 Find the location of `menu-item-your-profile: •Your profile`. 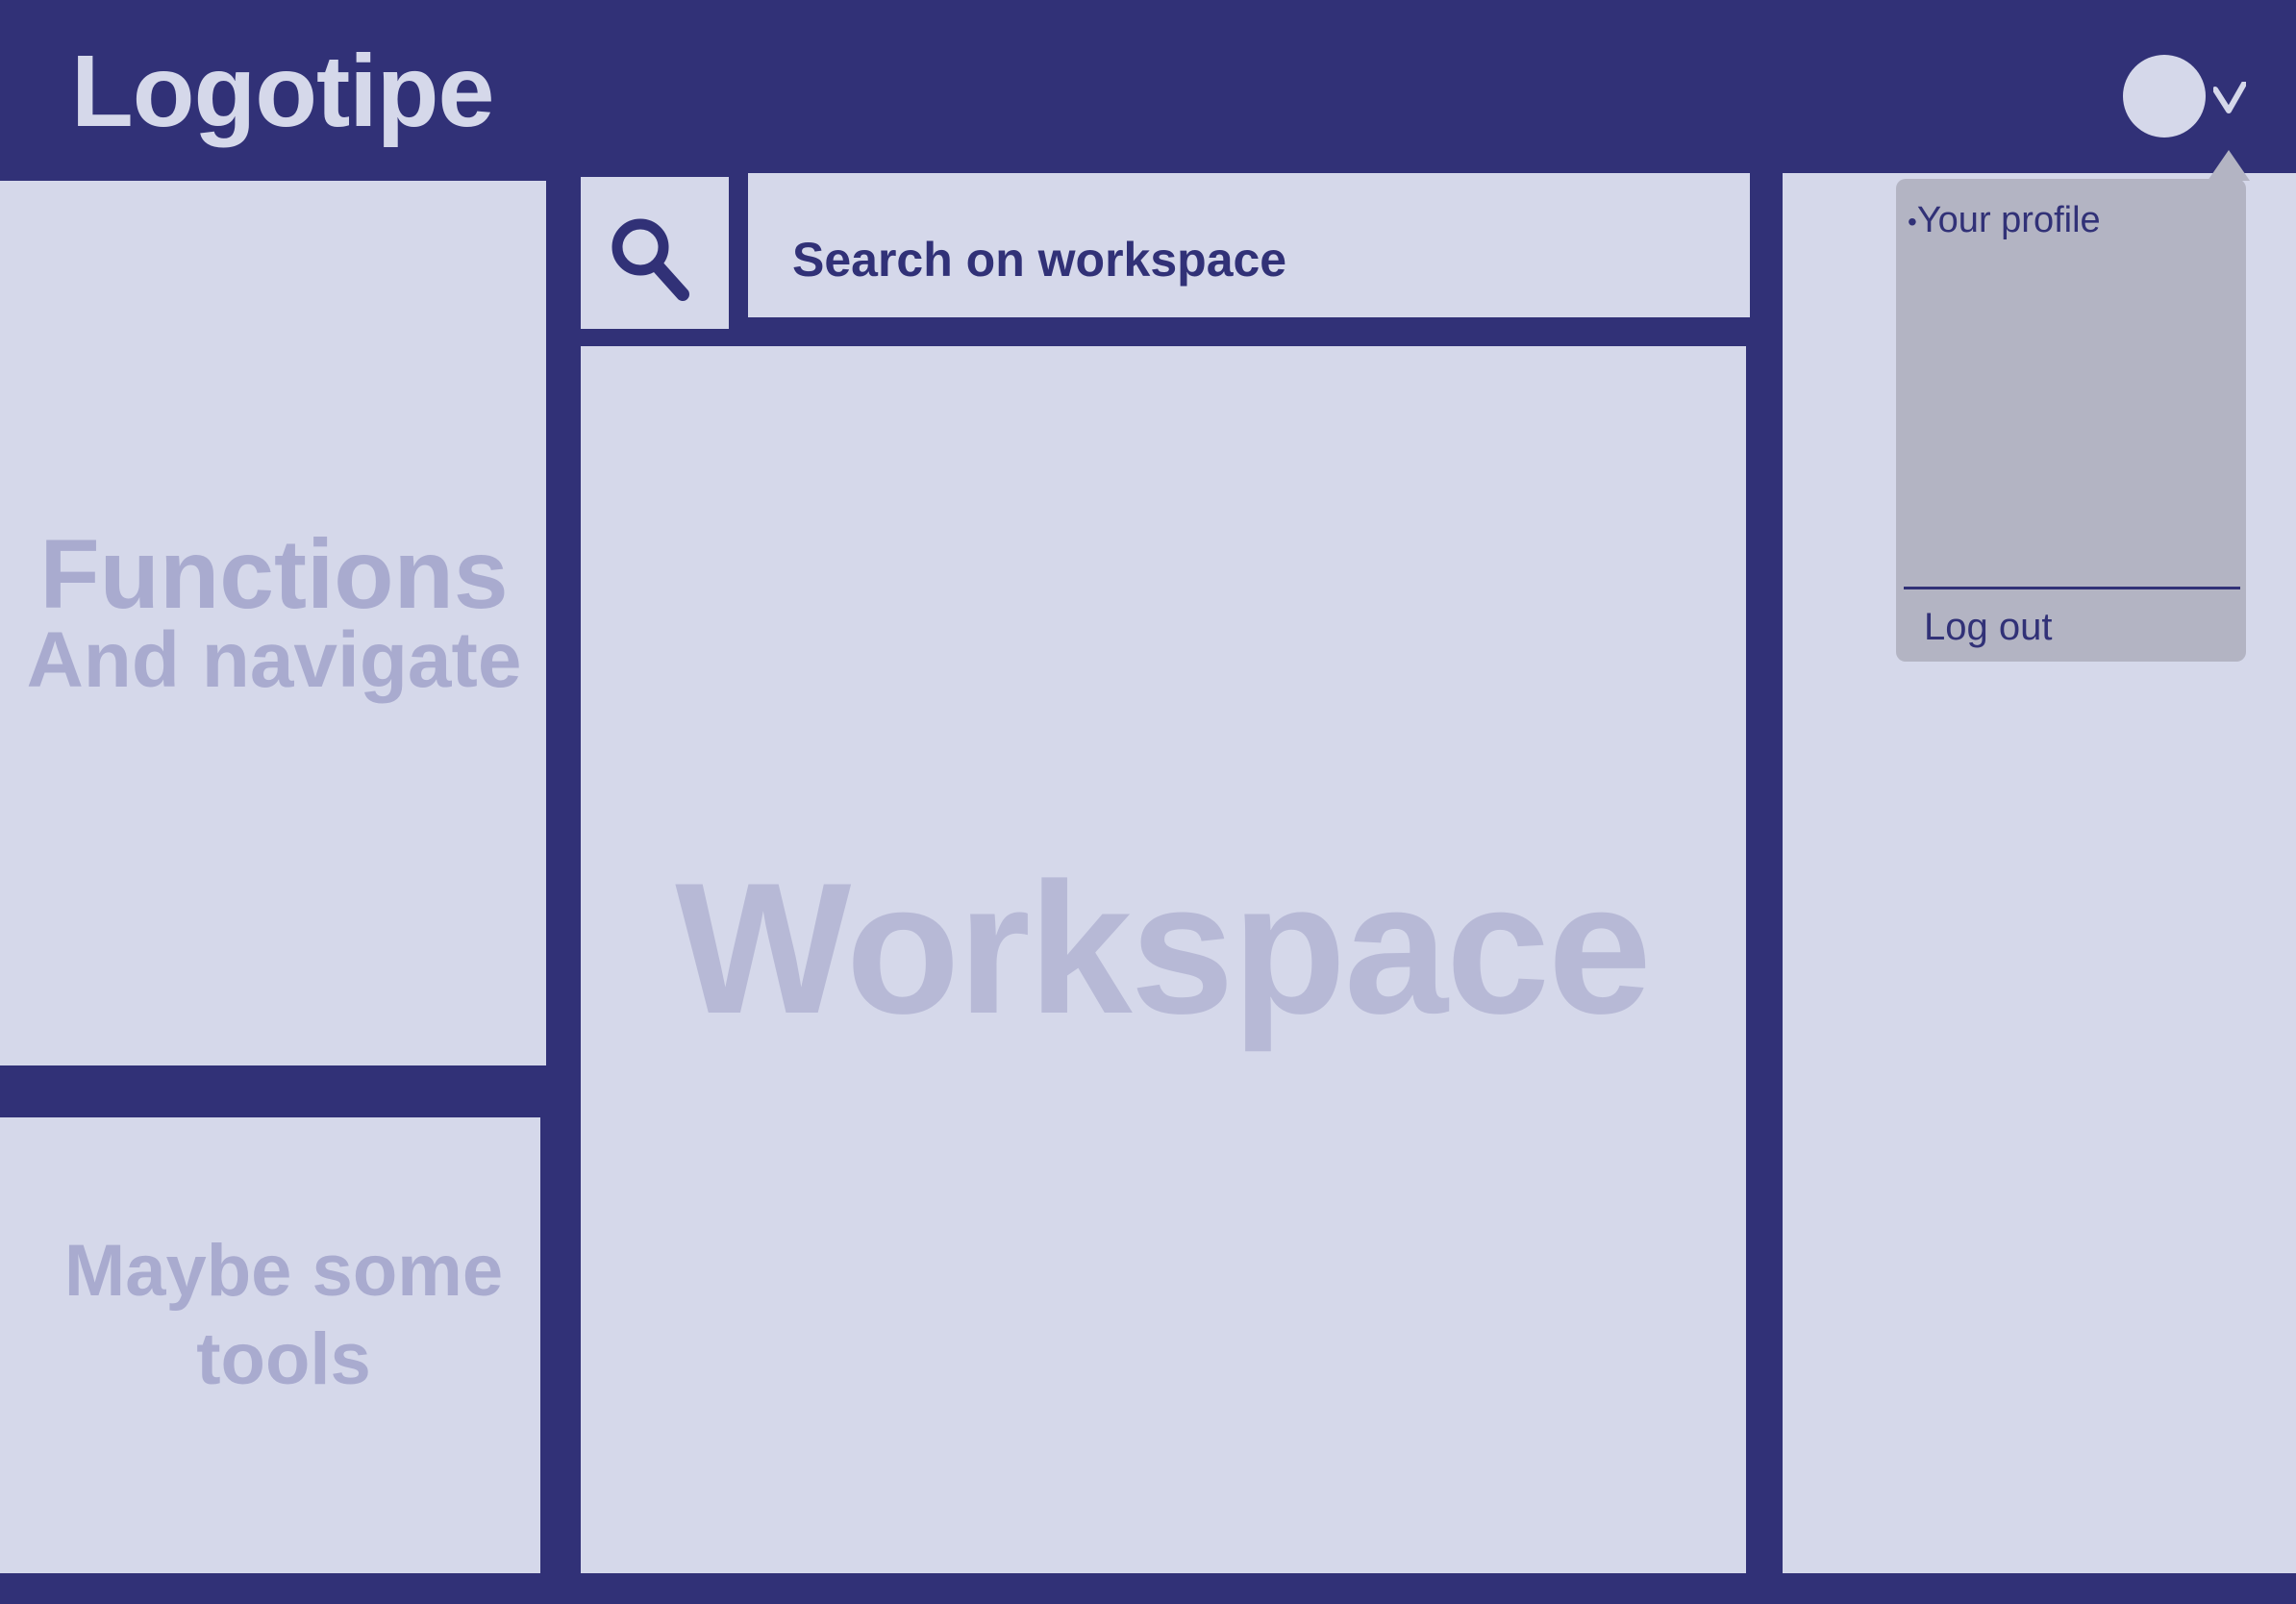

menu-item-your-profile: •Your profile is located at coordinates (2004, 220).